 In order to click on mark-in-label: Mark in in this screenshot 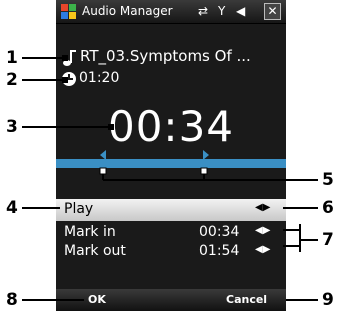, I will do `click(90, 232)`.